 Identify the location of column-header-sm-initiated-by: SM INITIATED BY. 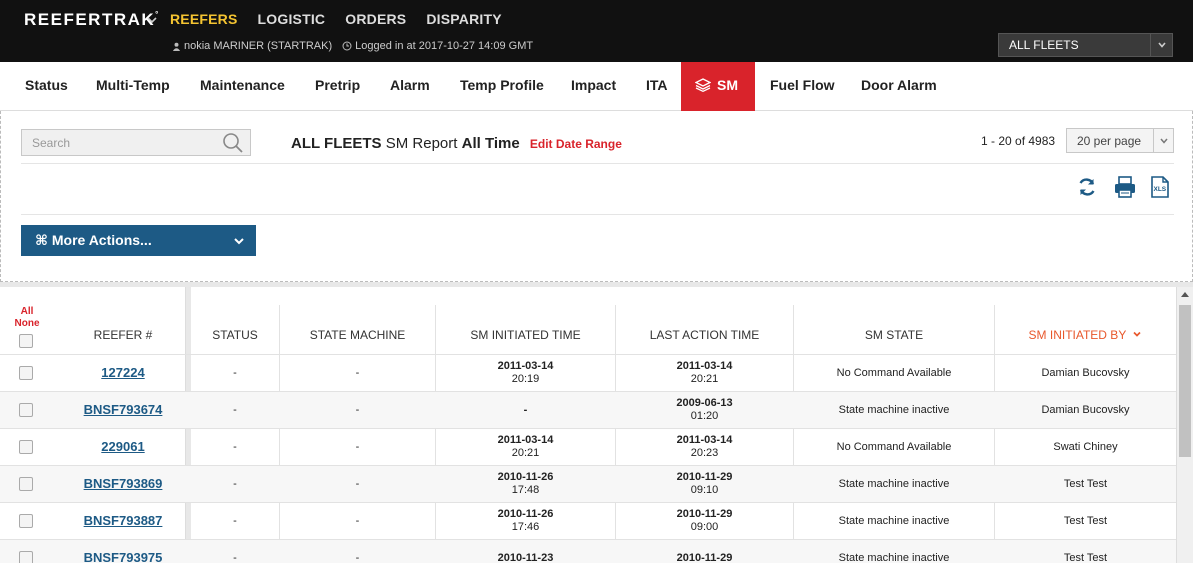
(1085, 335).